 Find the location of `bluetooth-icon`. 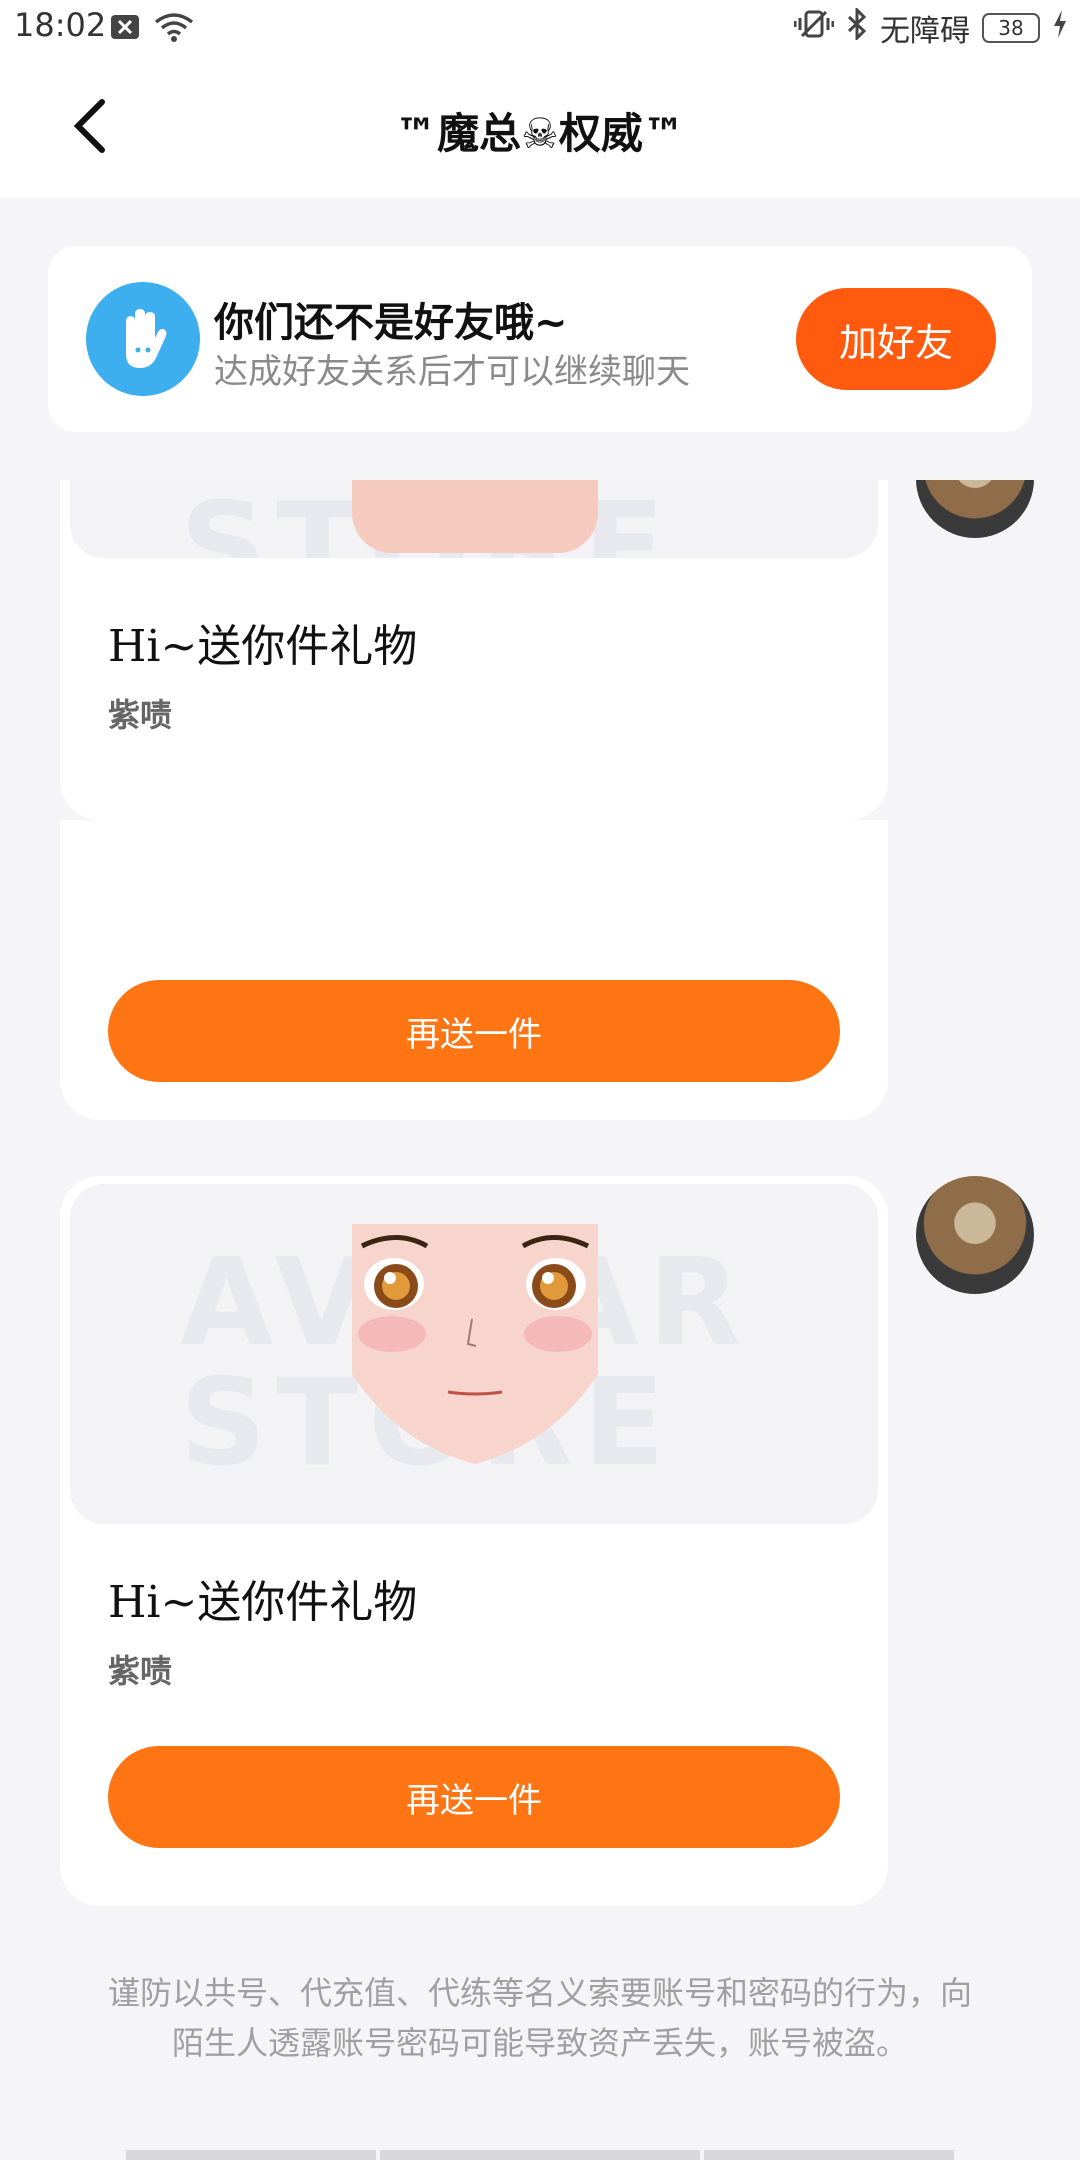

bluetooth-icon is located at coordinates (857, 27).